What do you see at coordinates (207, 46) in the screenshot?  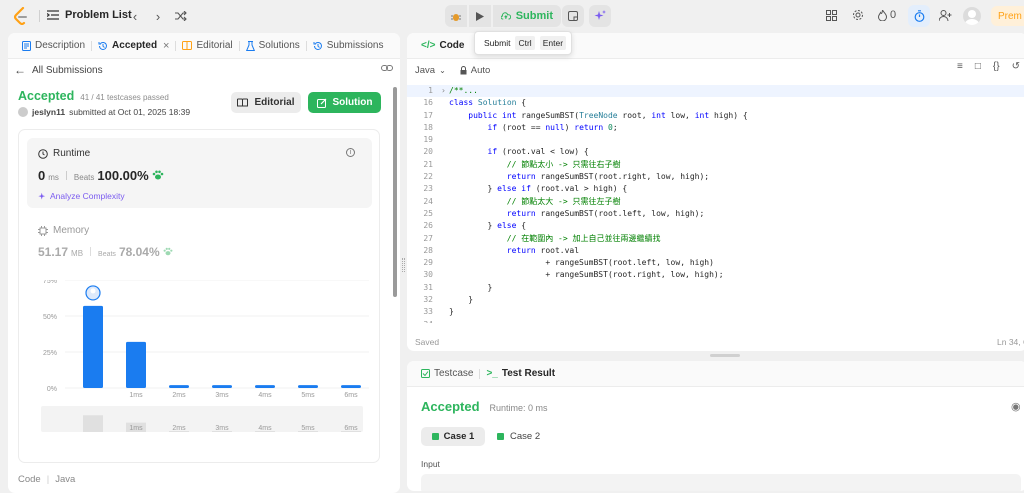 I see `tab-editorial: Editorial` at bounding box center [207, 46].